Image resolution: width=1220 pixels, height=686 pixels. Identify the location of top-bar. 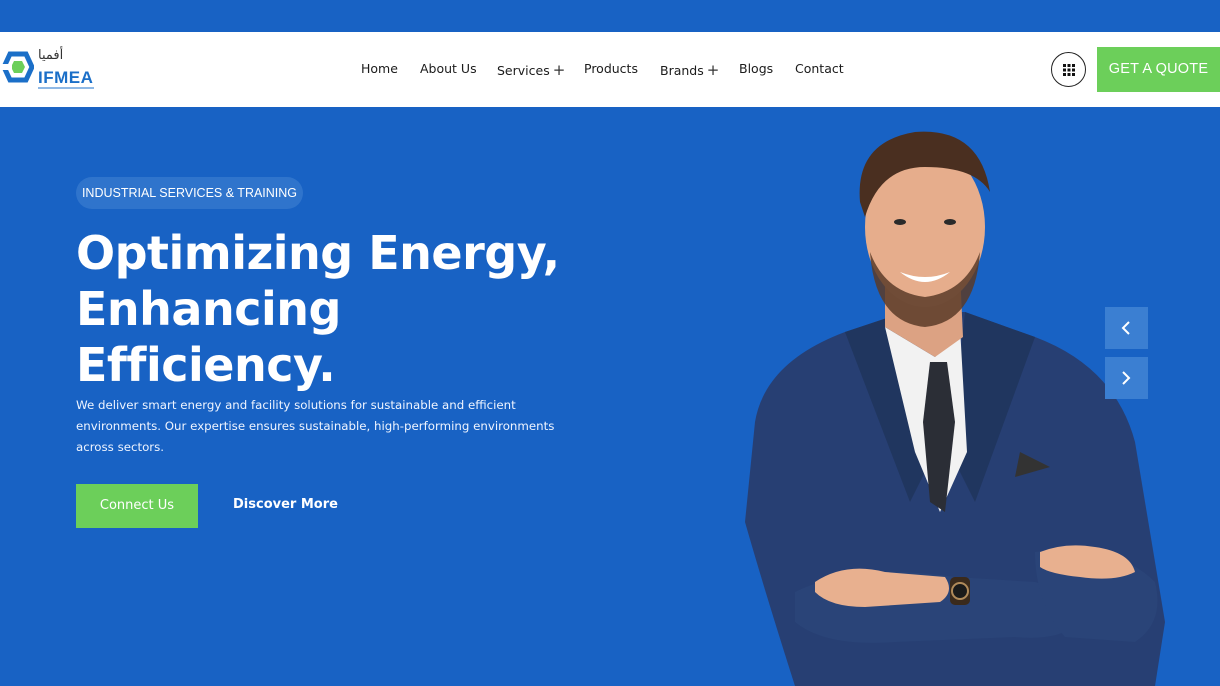
(610, 16).